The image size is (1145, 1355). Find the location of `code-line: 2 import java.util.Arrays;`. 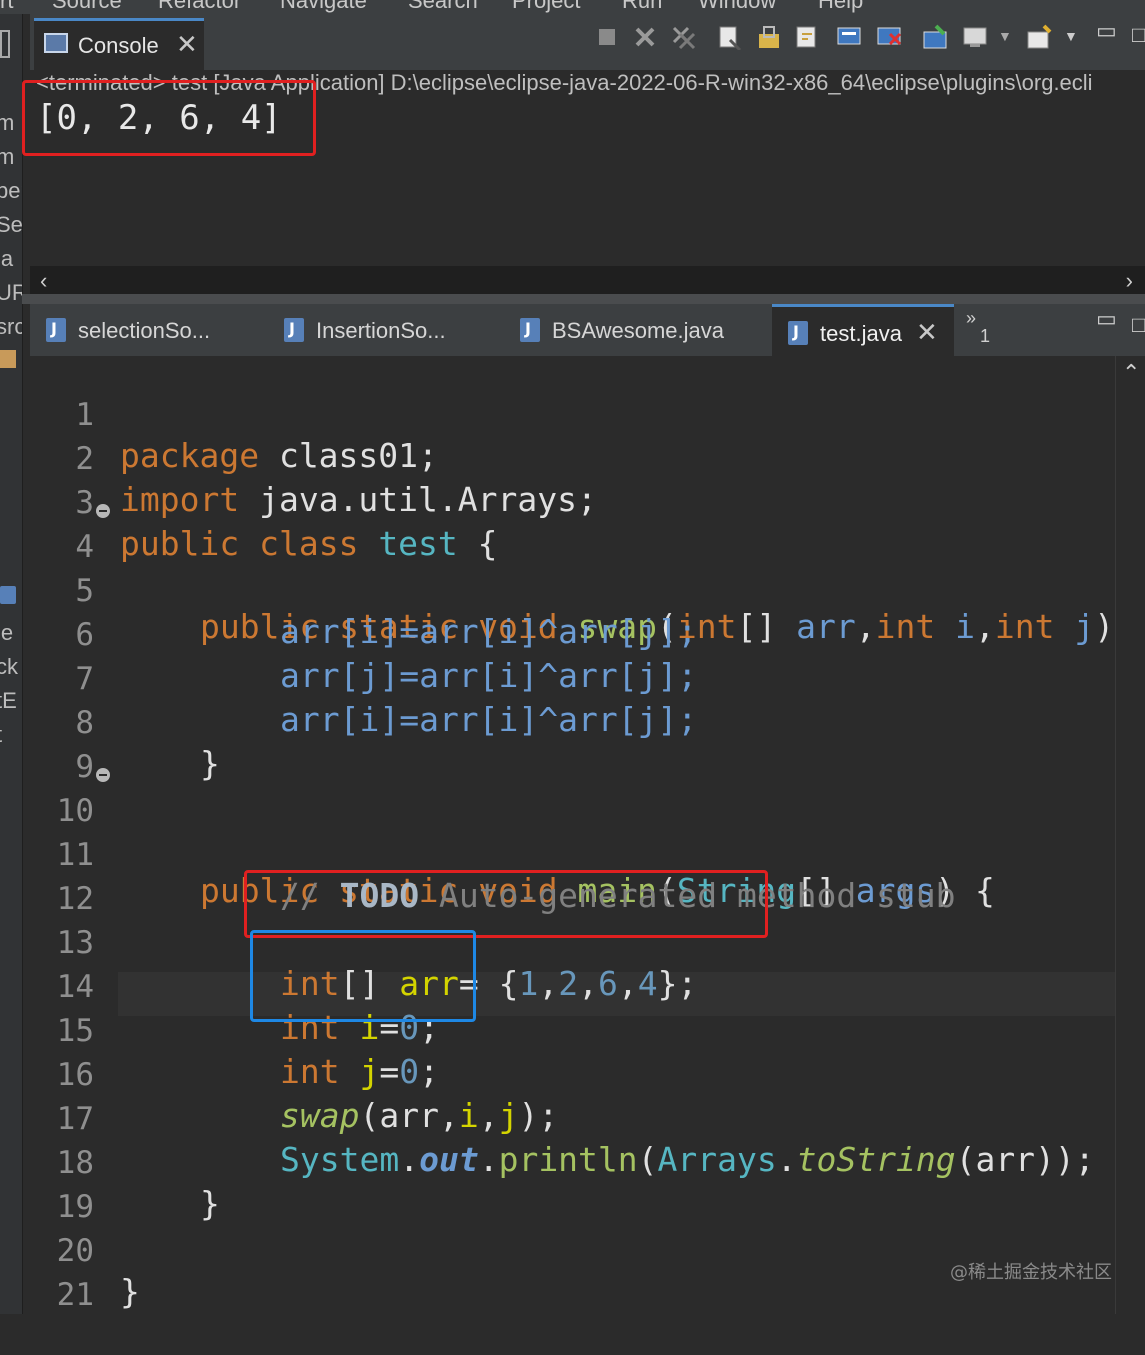

code-line: 2 import java.util.Arrays; is located at coordinates (572, 460).